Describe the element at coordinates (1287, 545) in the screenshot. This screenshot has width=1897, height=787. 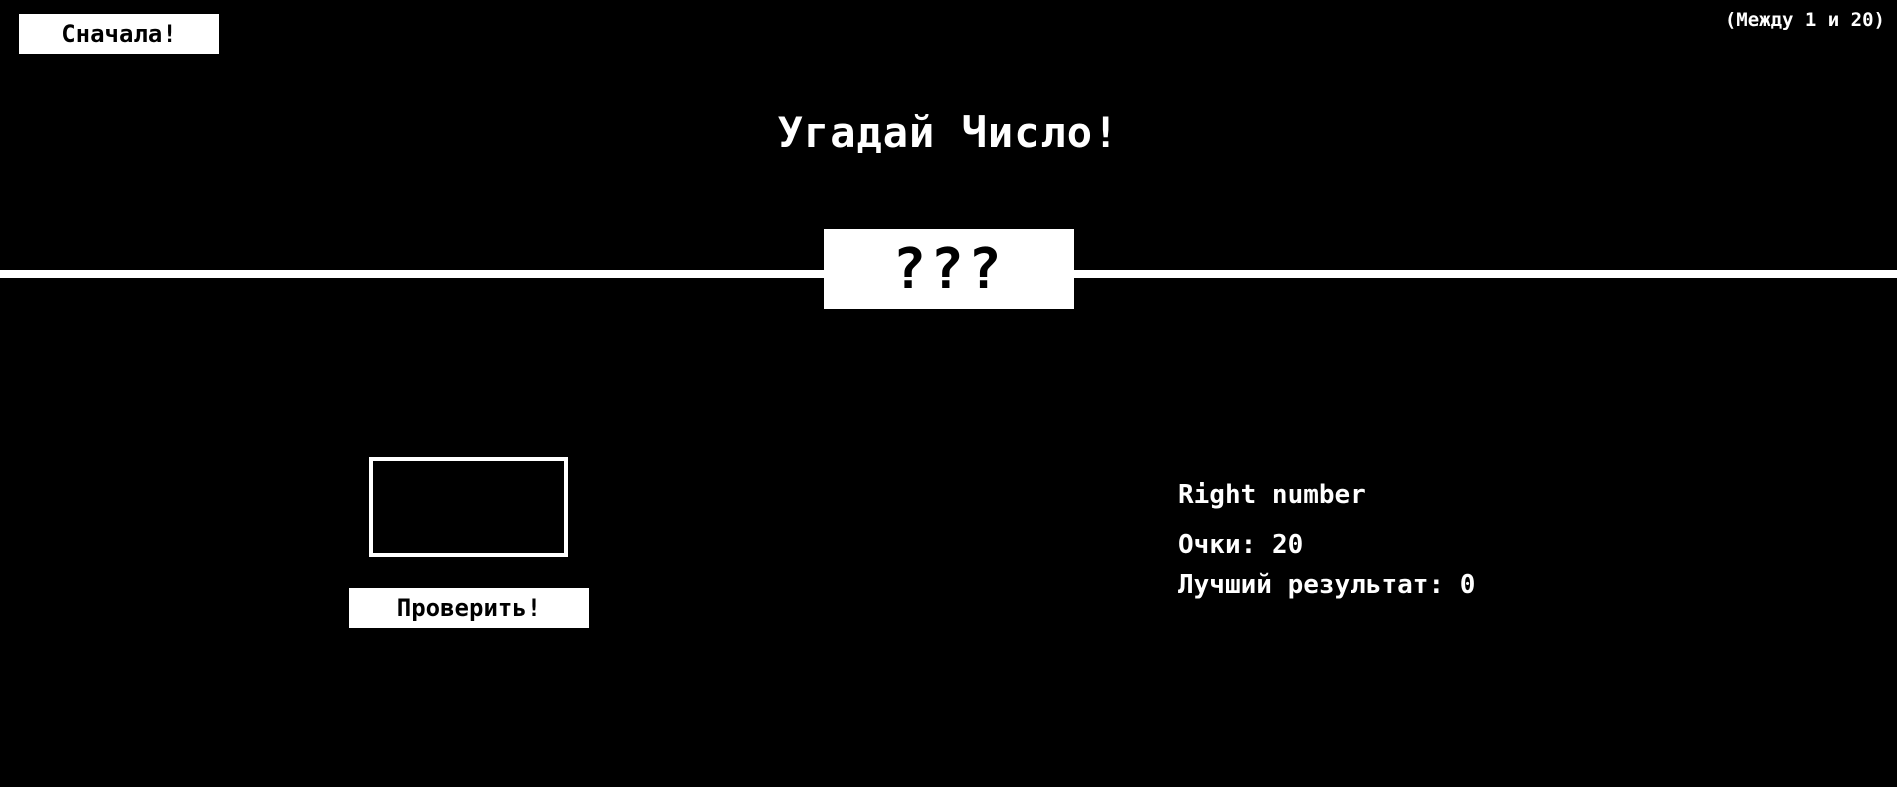
I see `score-value: 20` at that location.